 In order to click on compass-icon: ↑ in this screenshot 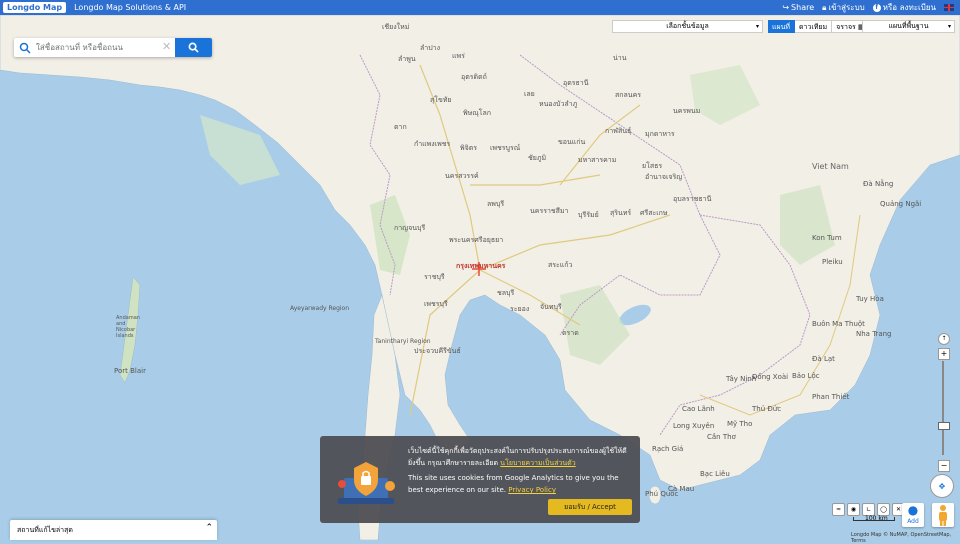, I will do `click(944, 339)`.